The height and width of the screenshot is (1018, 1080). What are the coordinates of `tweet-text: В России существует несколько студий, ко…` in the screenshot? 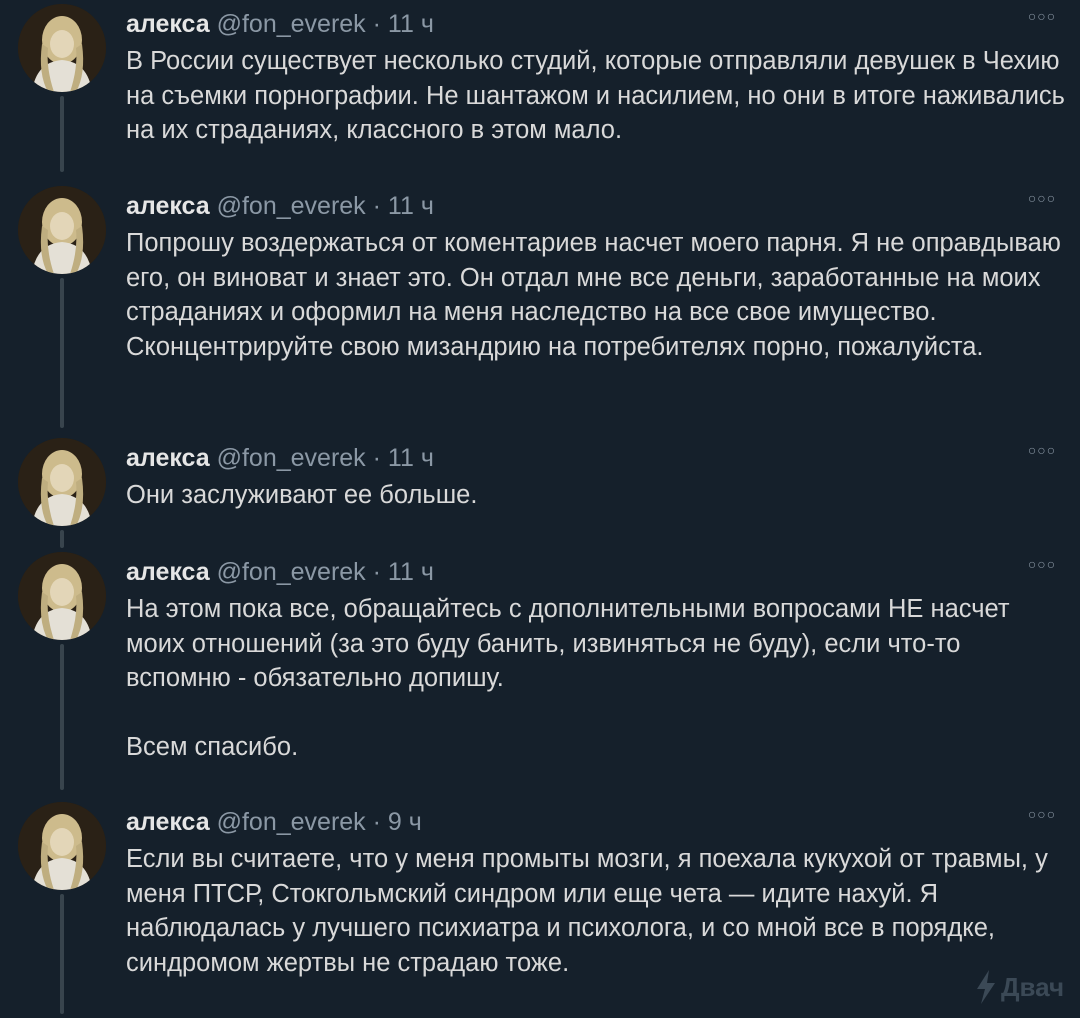 It's located at (595, 95).